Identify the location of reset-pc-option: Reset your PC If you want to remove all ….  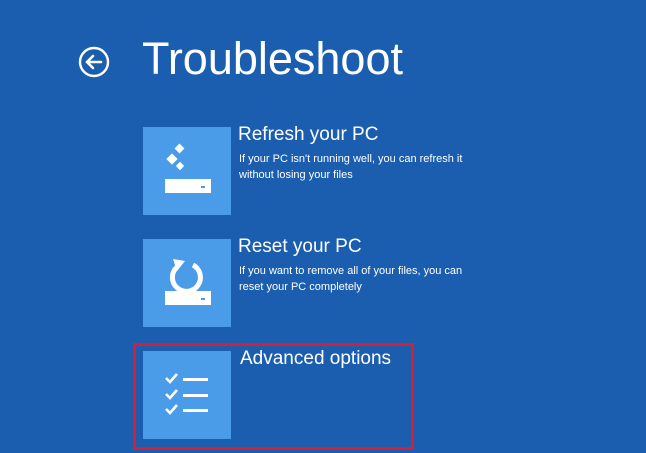
(358, 281).